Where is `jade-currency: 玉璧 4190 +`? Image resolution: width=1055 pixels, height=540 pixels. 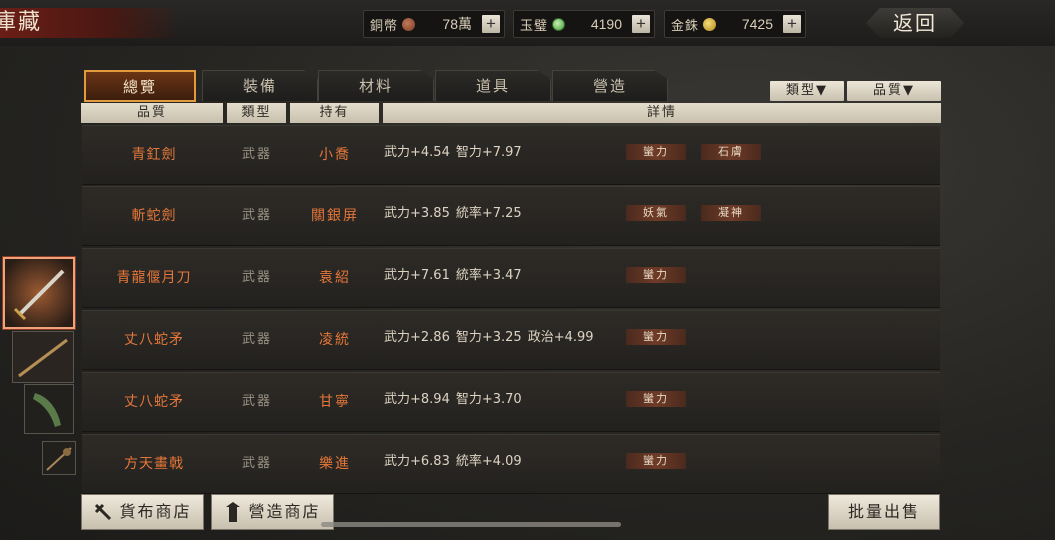 jade-currency: 玉璧 4190 + is located at coordinates (584, 24).